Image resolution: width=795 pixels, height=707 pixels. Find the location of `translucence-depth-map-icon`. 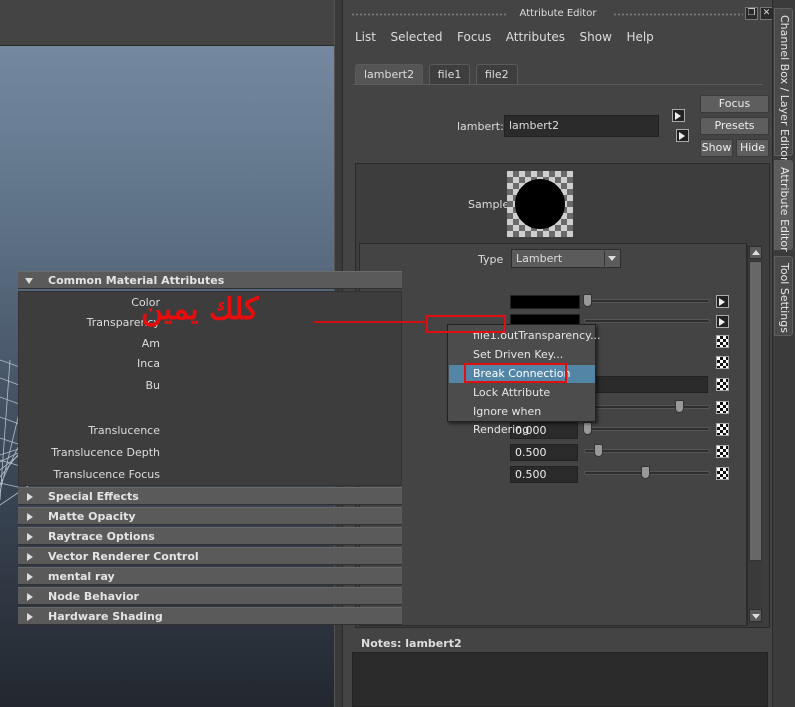

translucence-depth-map-icon is located at coordinates (722, 451).